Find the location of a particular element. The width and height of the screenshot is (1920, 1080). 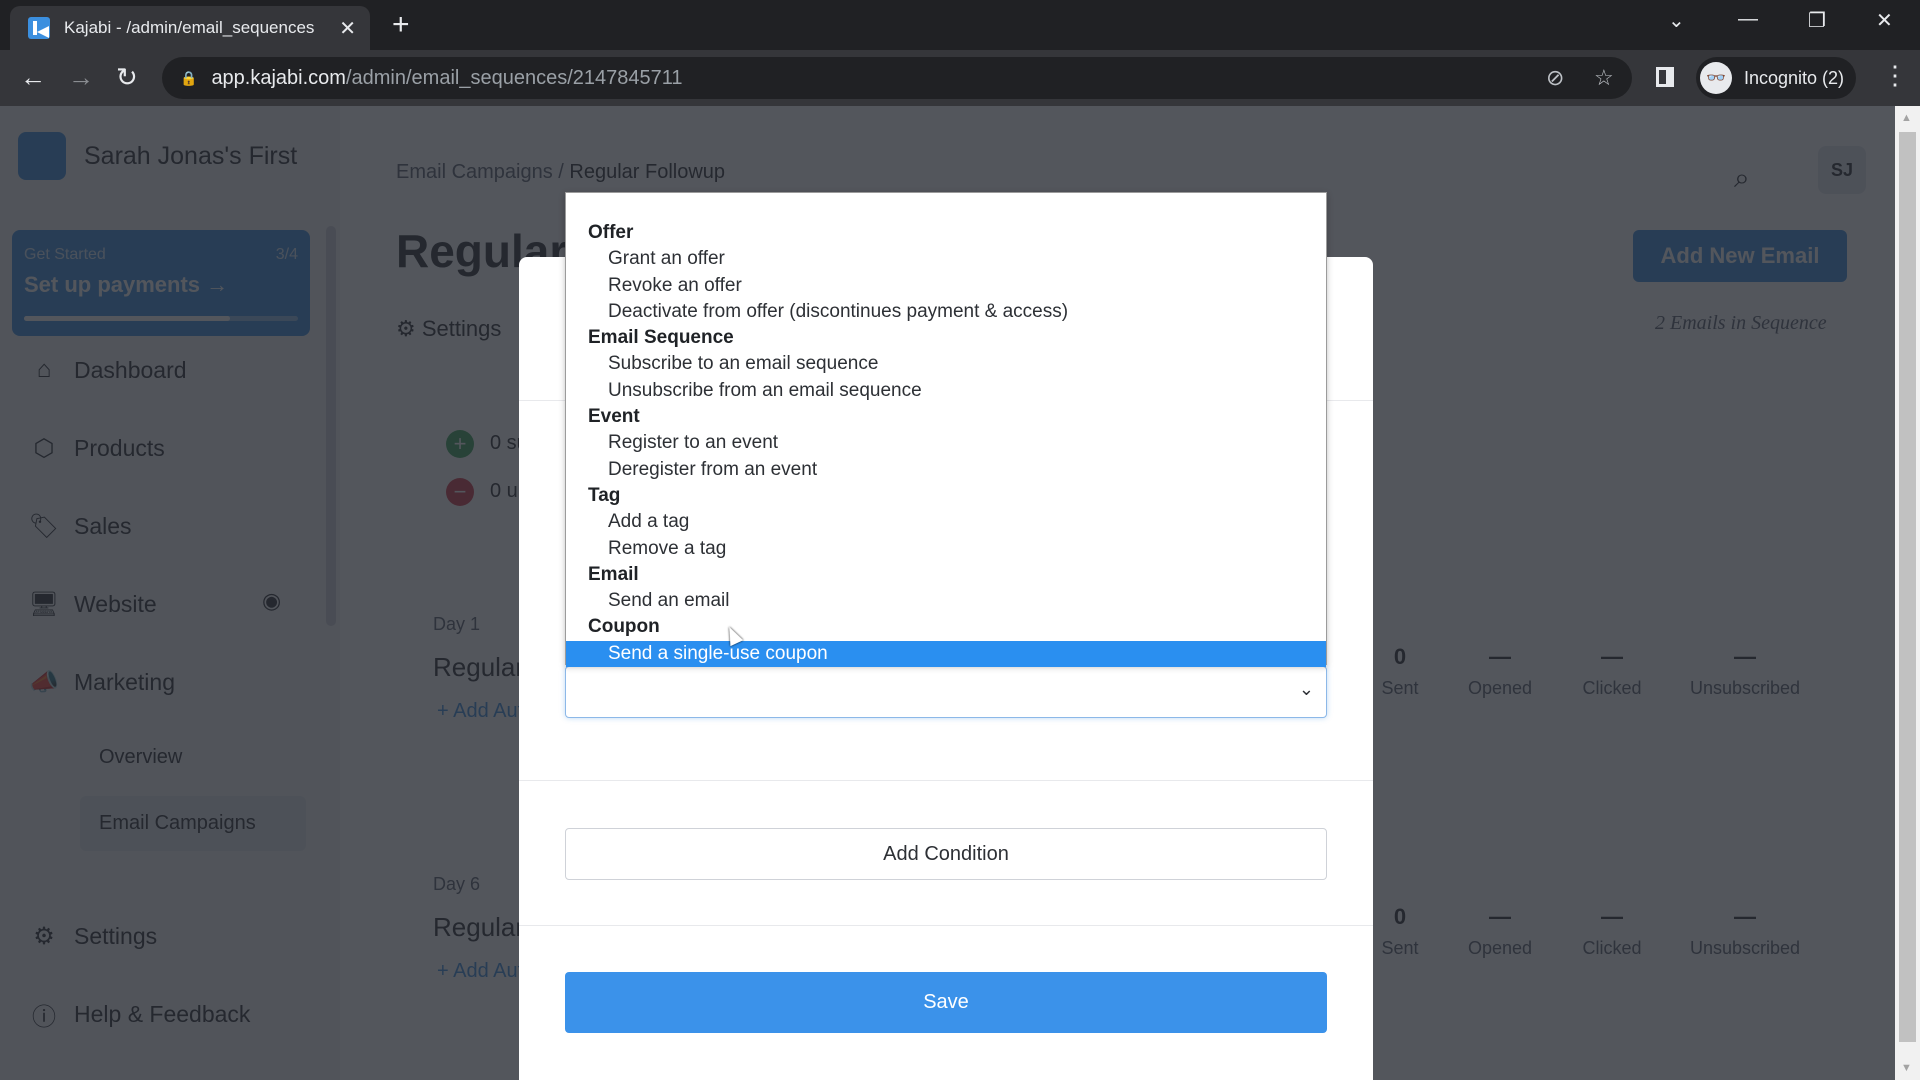

dropdown-option: Revoke an offer is located at coordinates (946, 286).